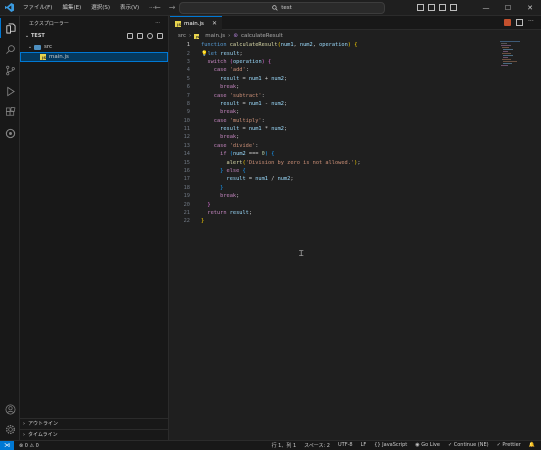 The width and height of the screenshot is (541, 450). Describe the element at coordinates (214, 23) in the screenshot. I see `tab-close-icon: ✕` at that location.